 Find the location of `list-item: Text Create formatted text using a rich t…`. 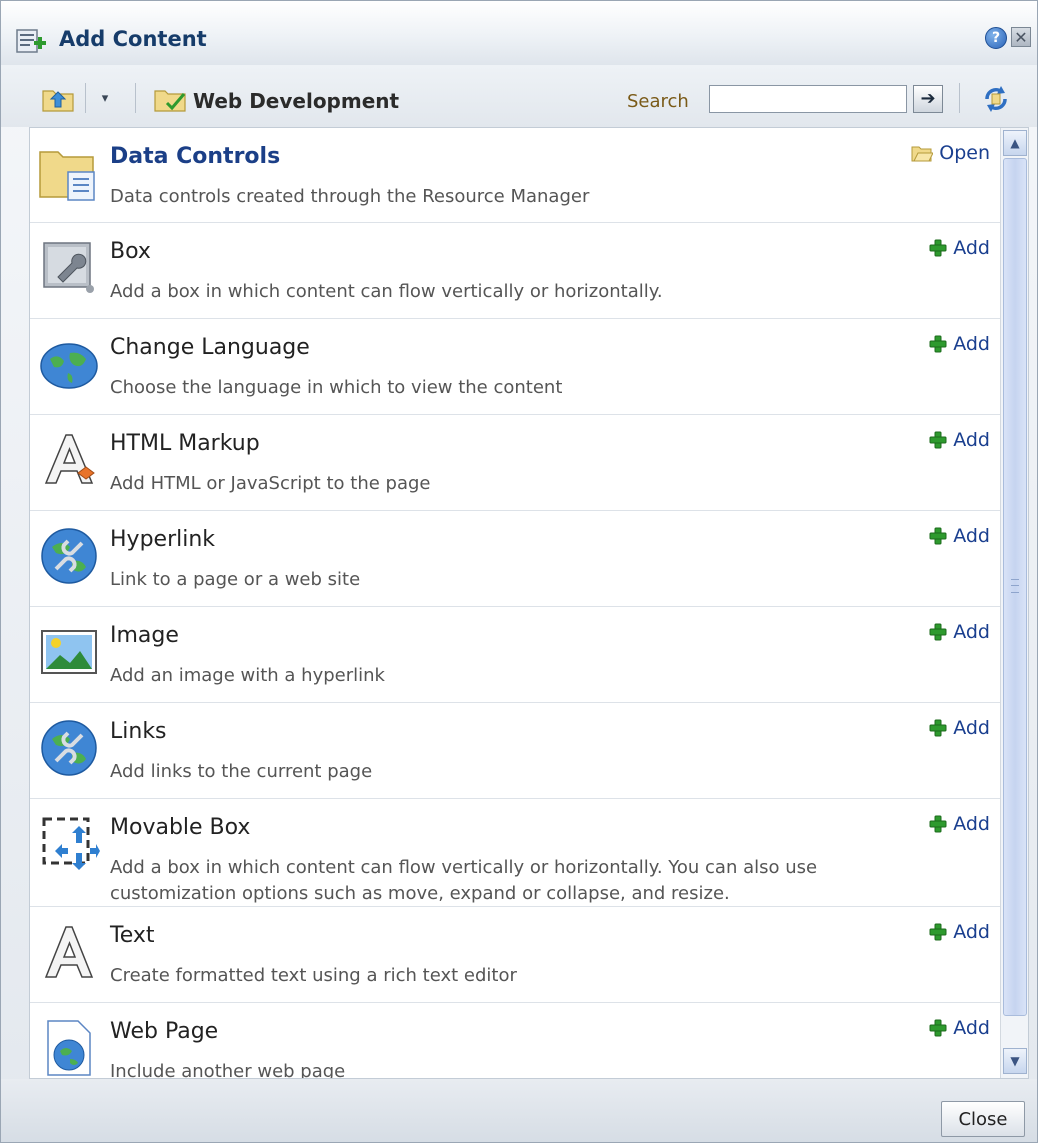

list-item: Text Create formatted text using a rich t… is located at coordinates (515, 955).